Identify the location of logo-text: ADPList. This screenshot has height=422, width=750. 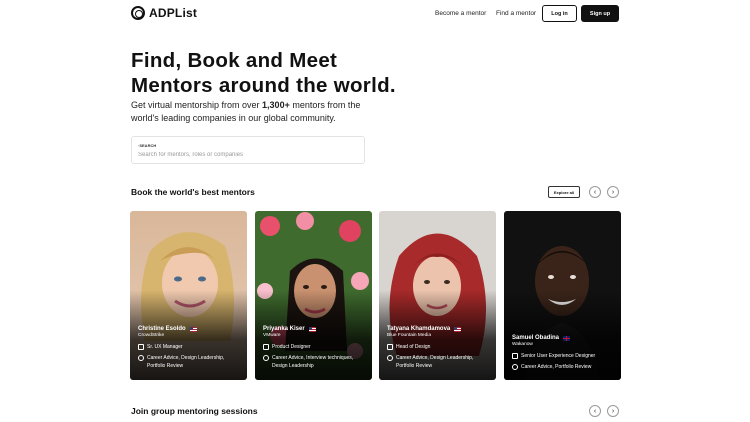
(173, 13).